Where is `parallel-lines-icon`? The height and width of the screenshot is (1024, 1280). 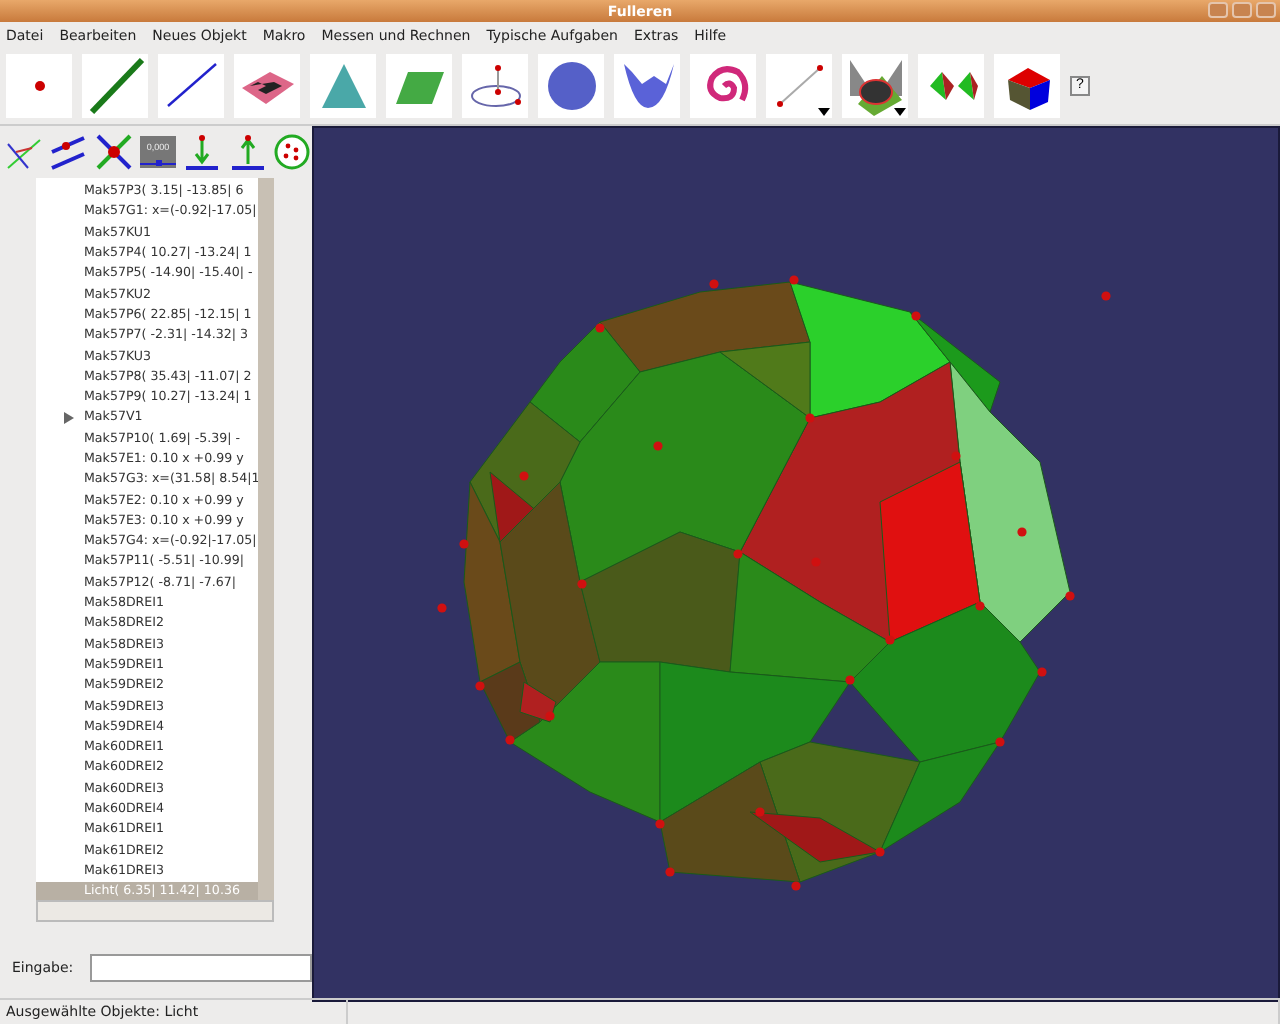
parallel-lines-icon is located at coordinates (68, 152).